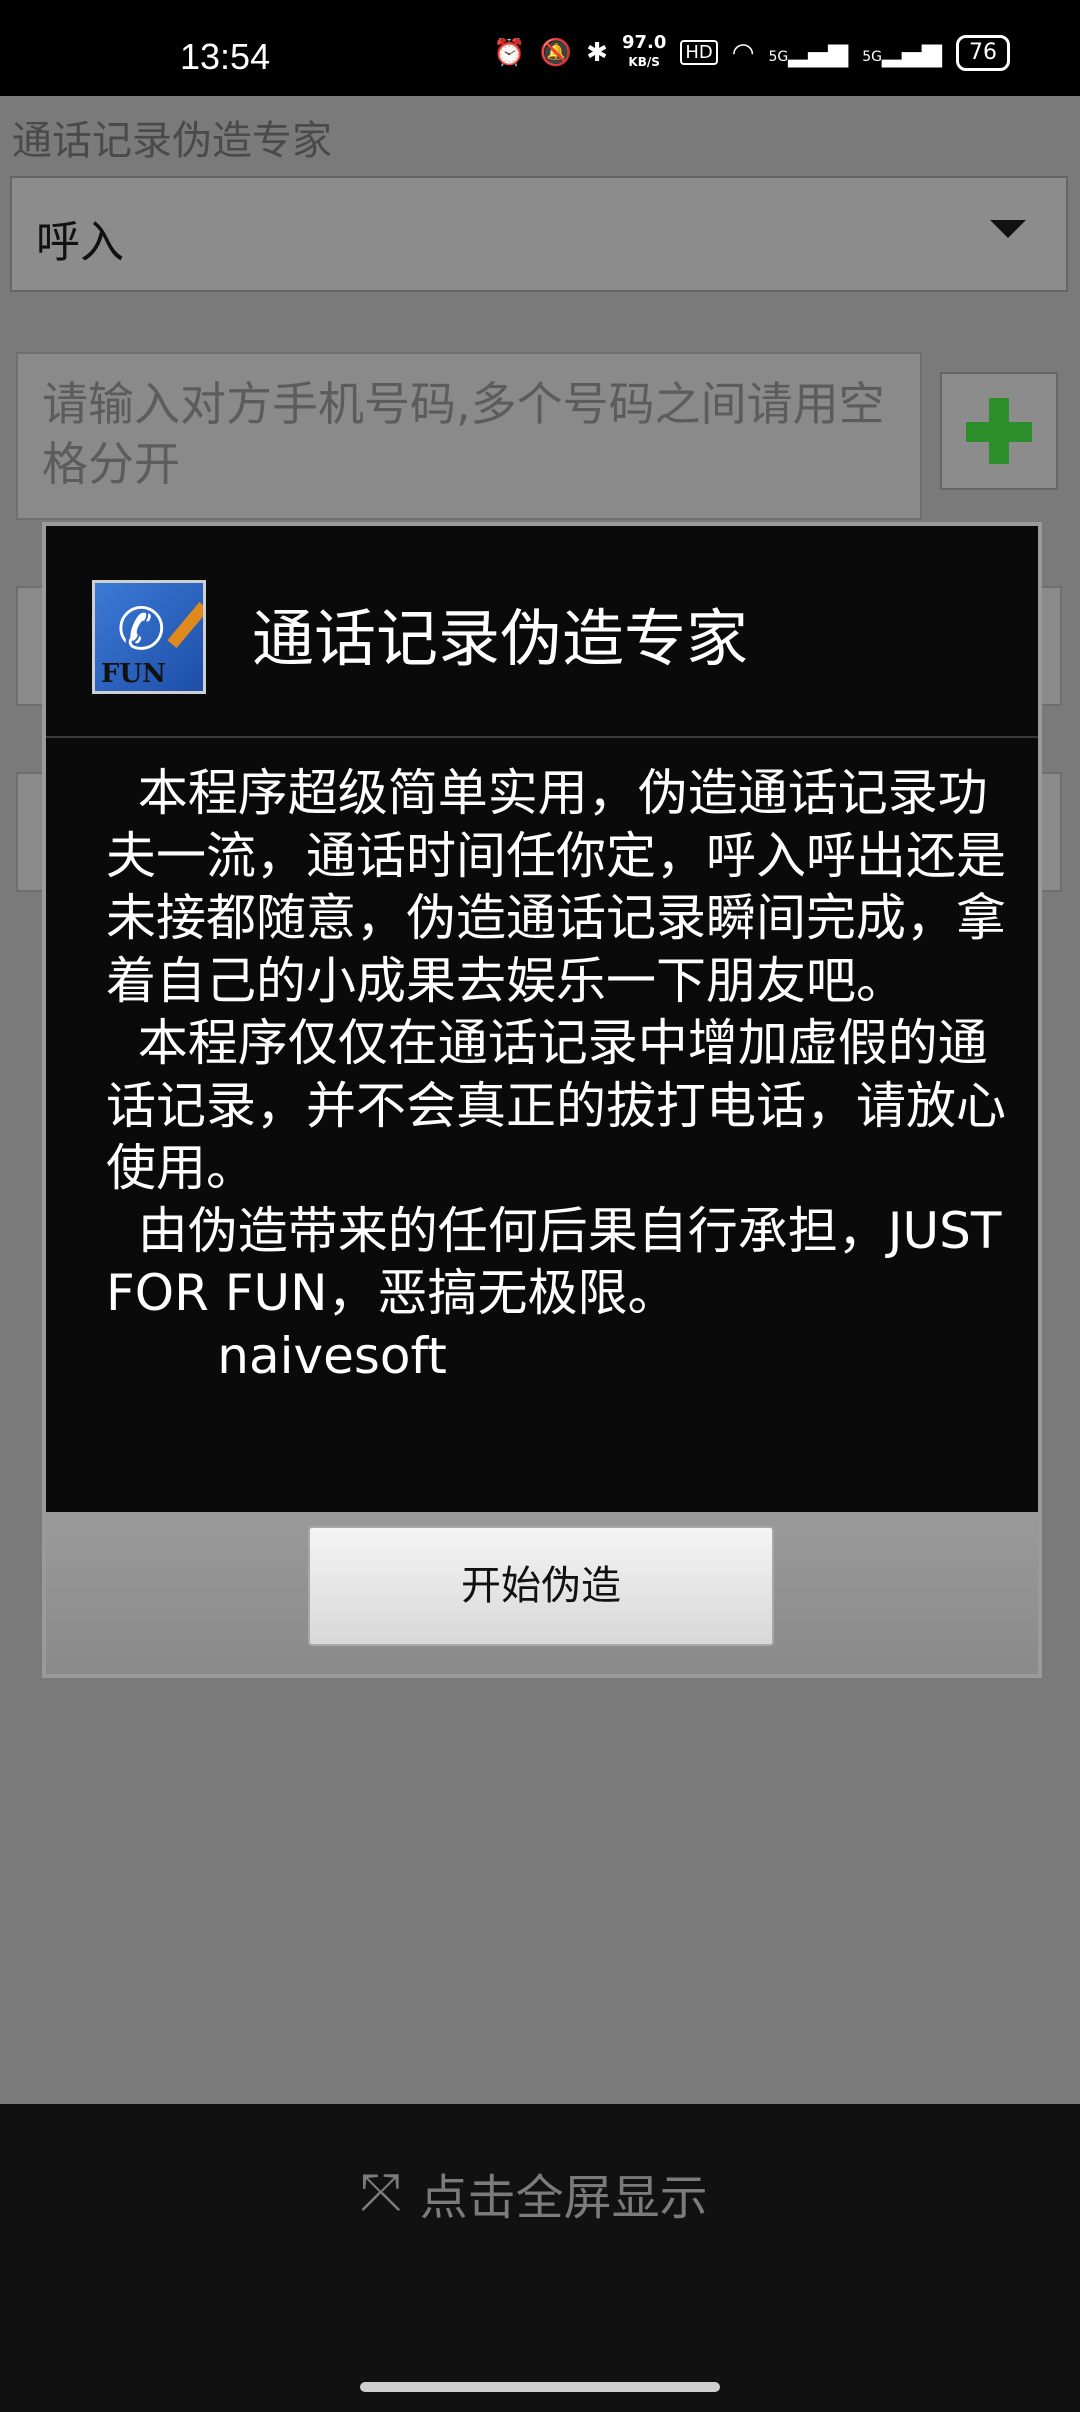 This screenshot has width=1080, height=2412. What do you see at coordinates (644, 62) in the screenshot?
I see `net-speed-unit: KB/S` at bounding box center [644, 62].